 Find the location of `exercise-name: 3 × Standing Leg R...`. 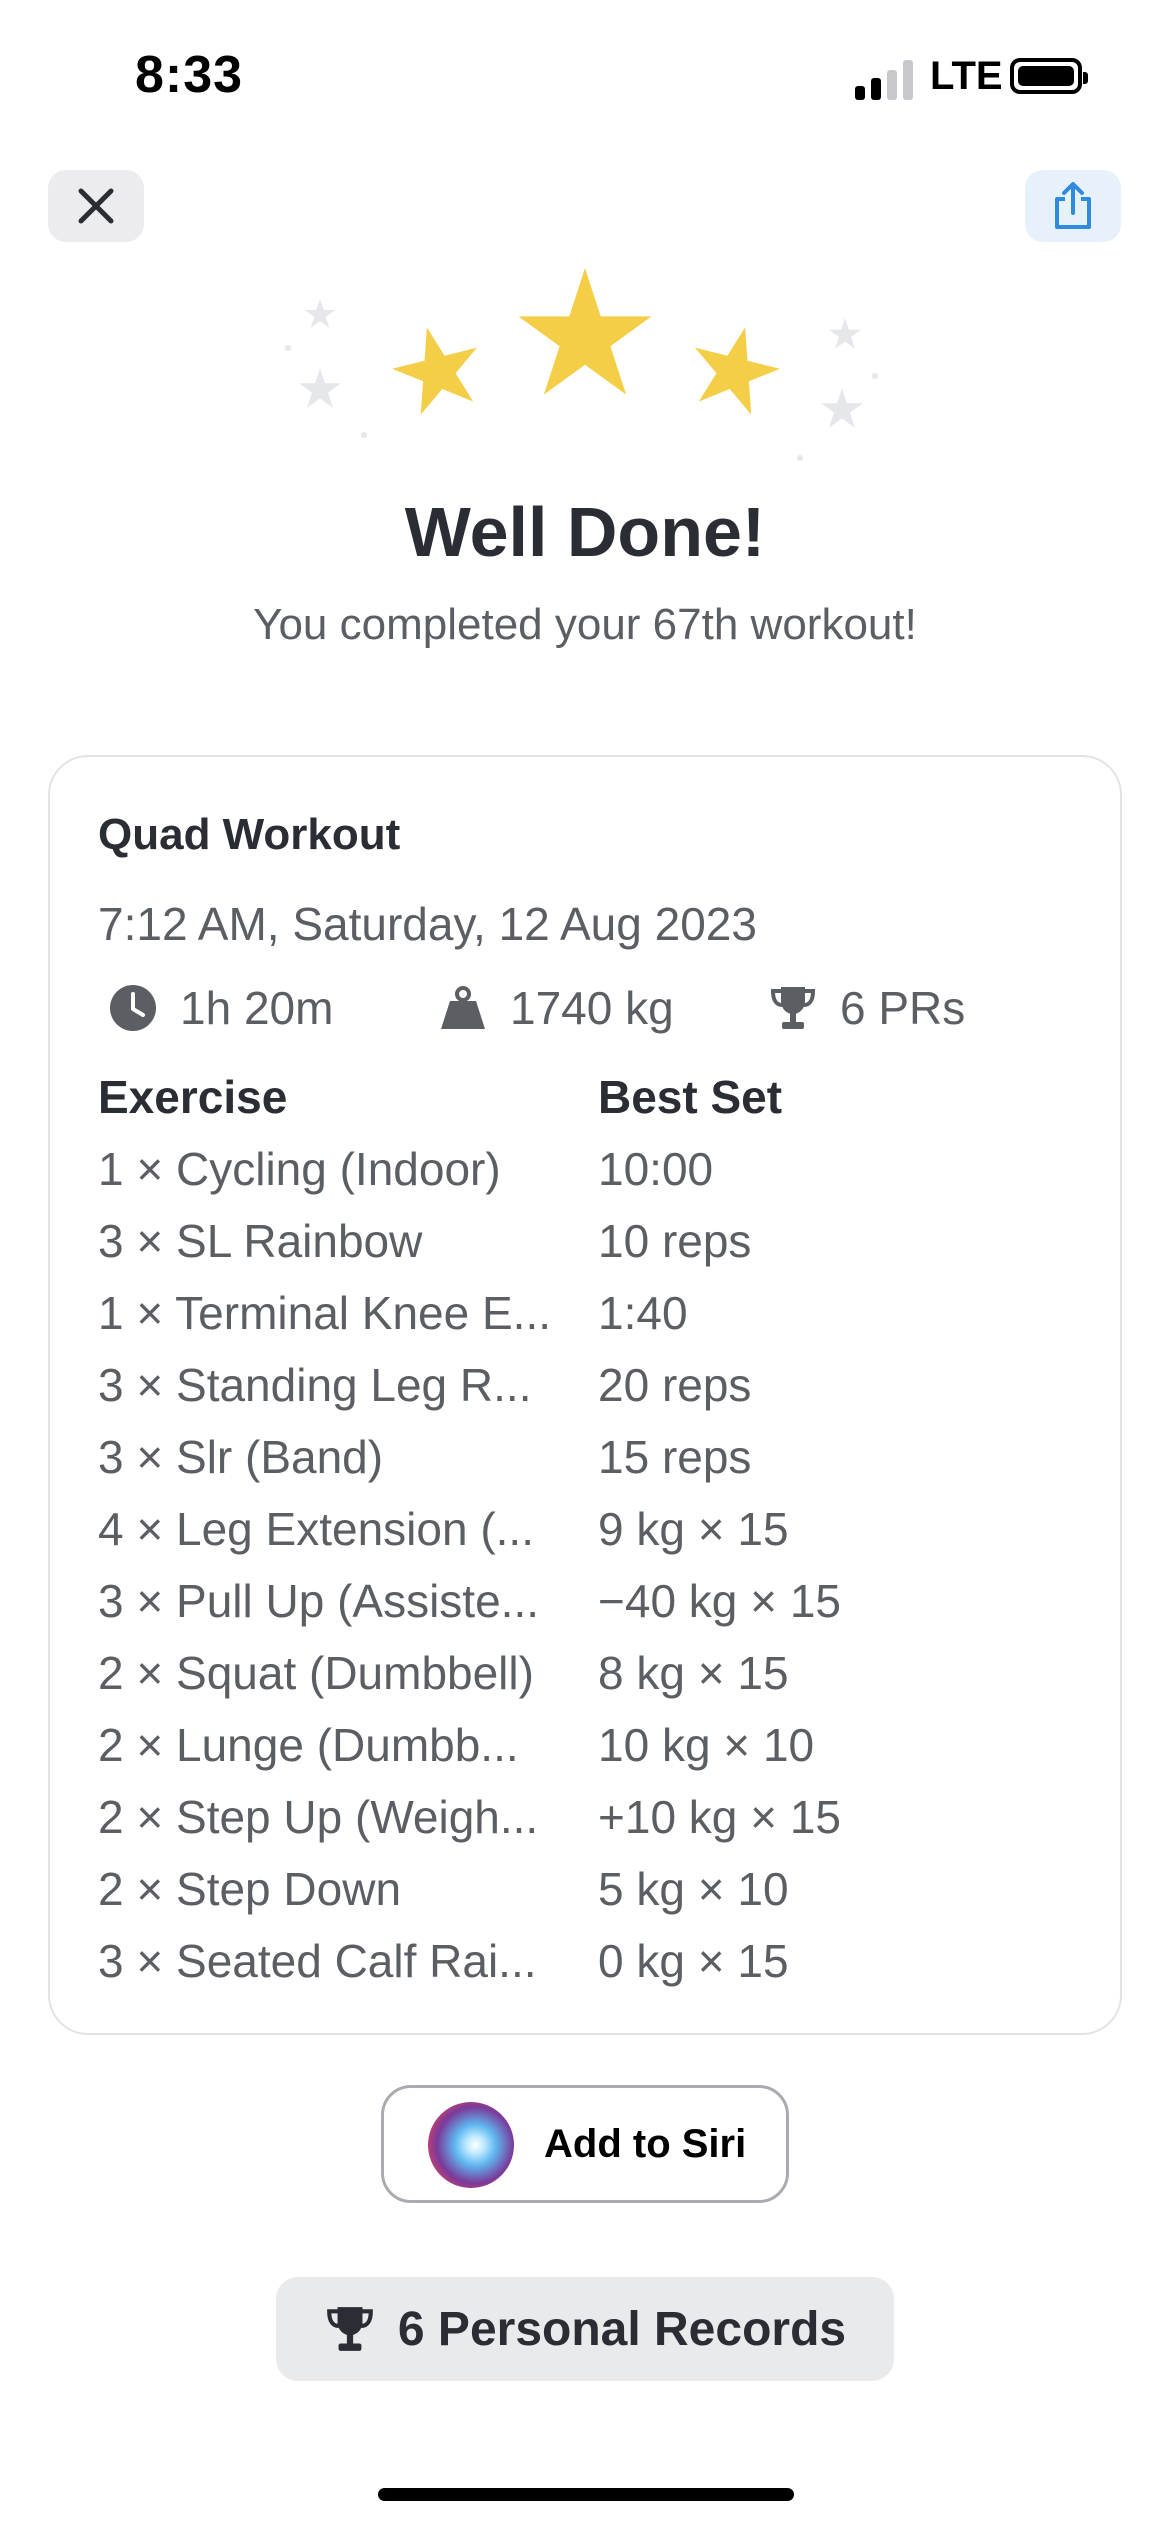

exercise-name: 3 × Standing Leg R... is located at coordinates (315, 1385).